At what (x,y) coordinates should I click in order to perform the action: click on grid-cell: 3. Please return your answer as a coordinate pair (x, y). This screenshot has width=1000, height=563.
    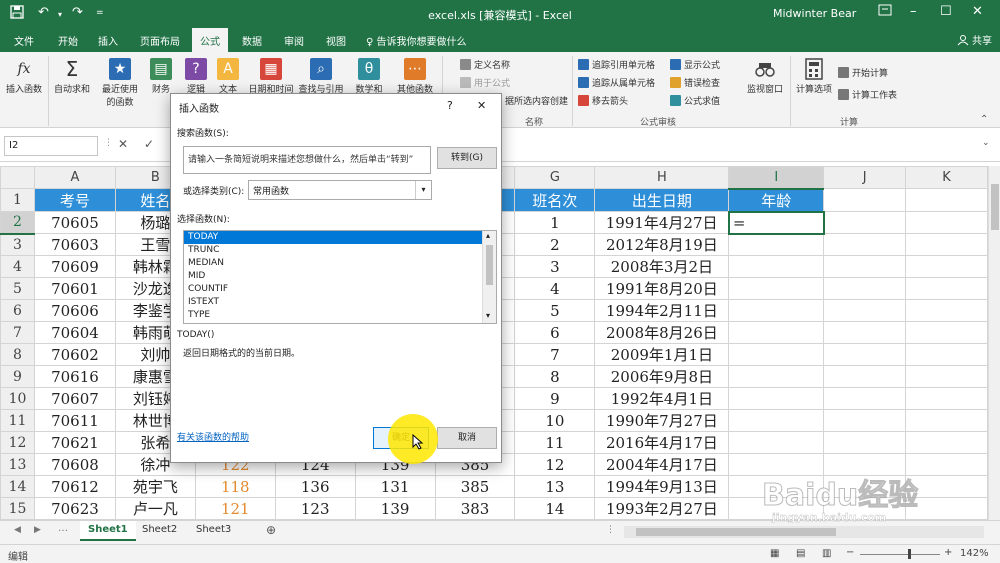
    Looking at the image, I should click on (555, 266).